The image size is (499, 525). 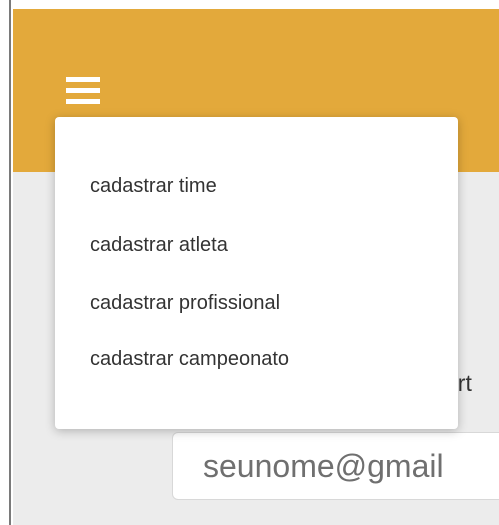 What do you see at coordinates (159, 245) in the screenshot?
I see `menu-item-cadastrar-atleta: cadastrar atleta` at bounding box center [159, 245].